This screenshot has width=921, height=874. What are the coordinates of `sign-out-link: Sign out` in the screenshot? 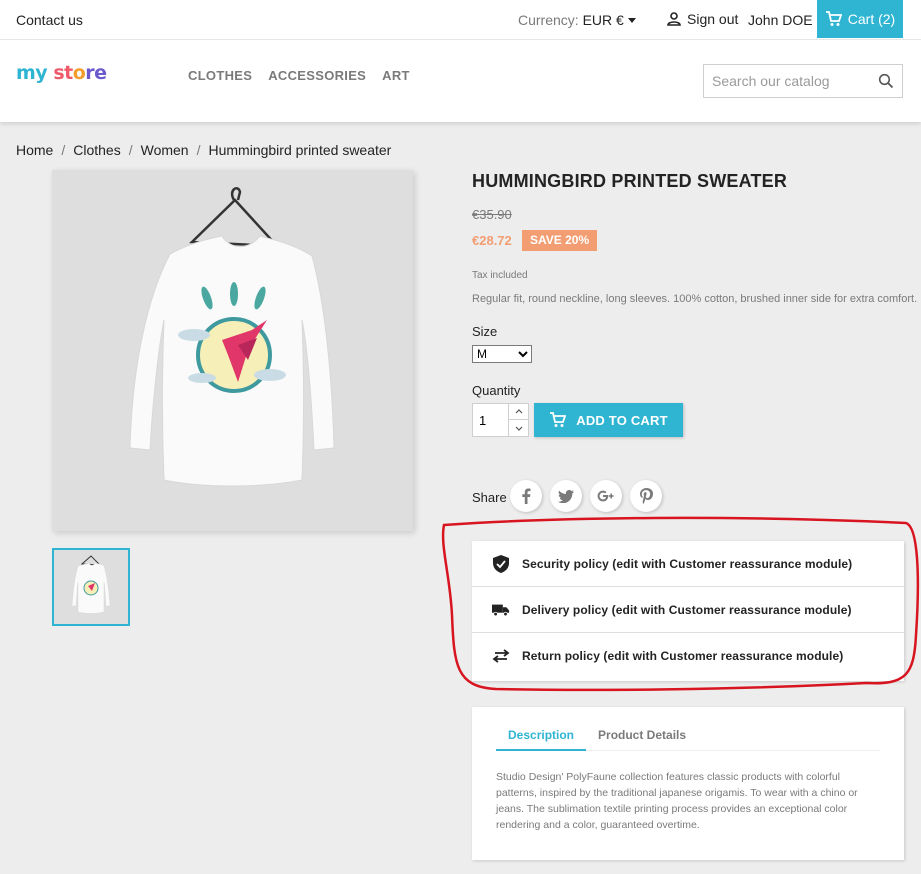 It's located at (702, 19).